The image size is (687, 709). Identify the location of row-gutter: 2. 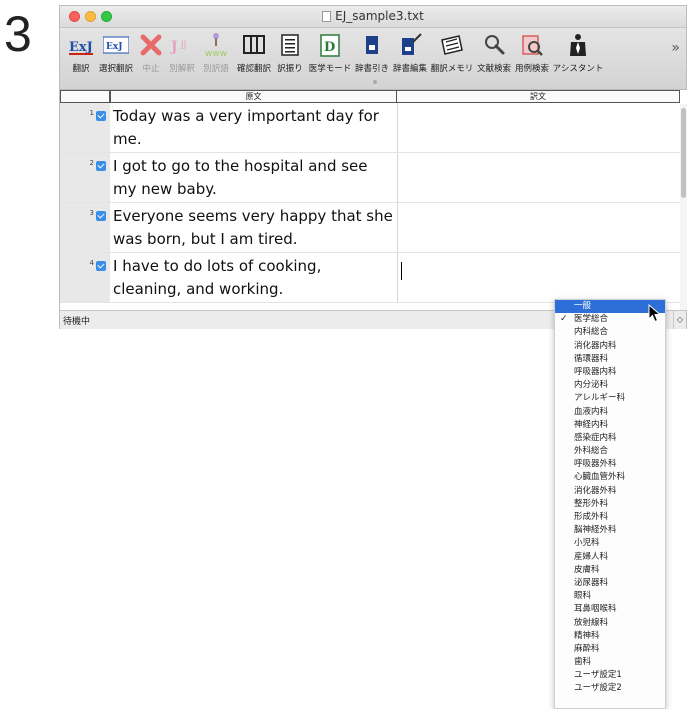
(85, 177).